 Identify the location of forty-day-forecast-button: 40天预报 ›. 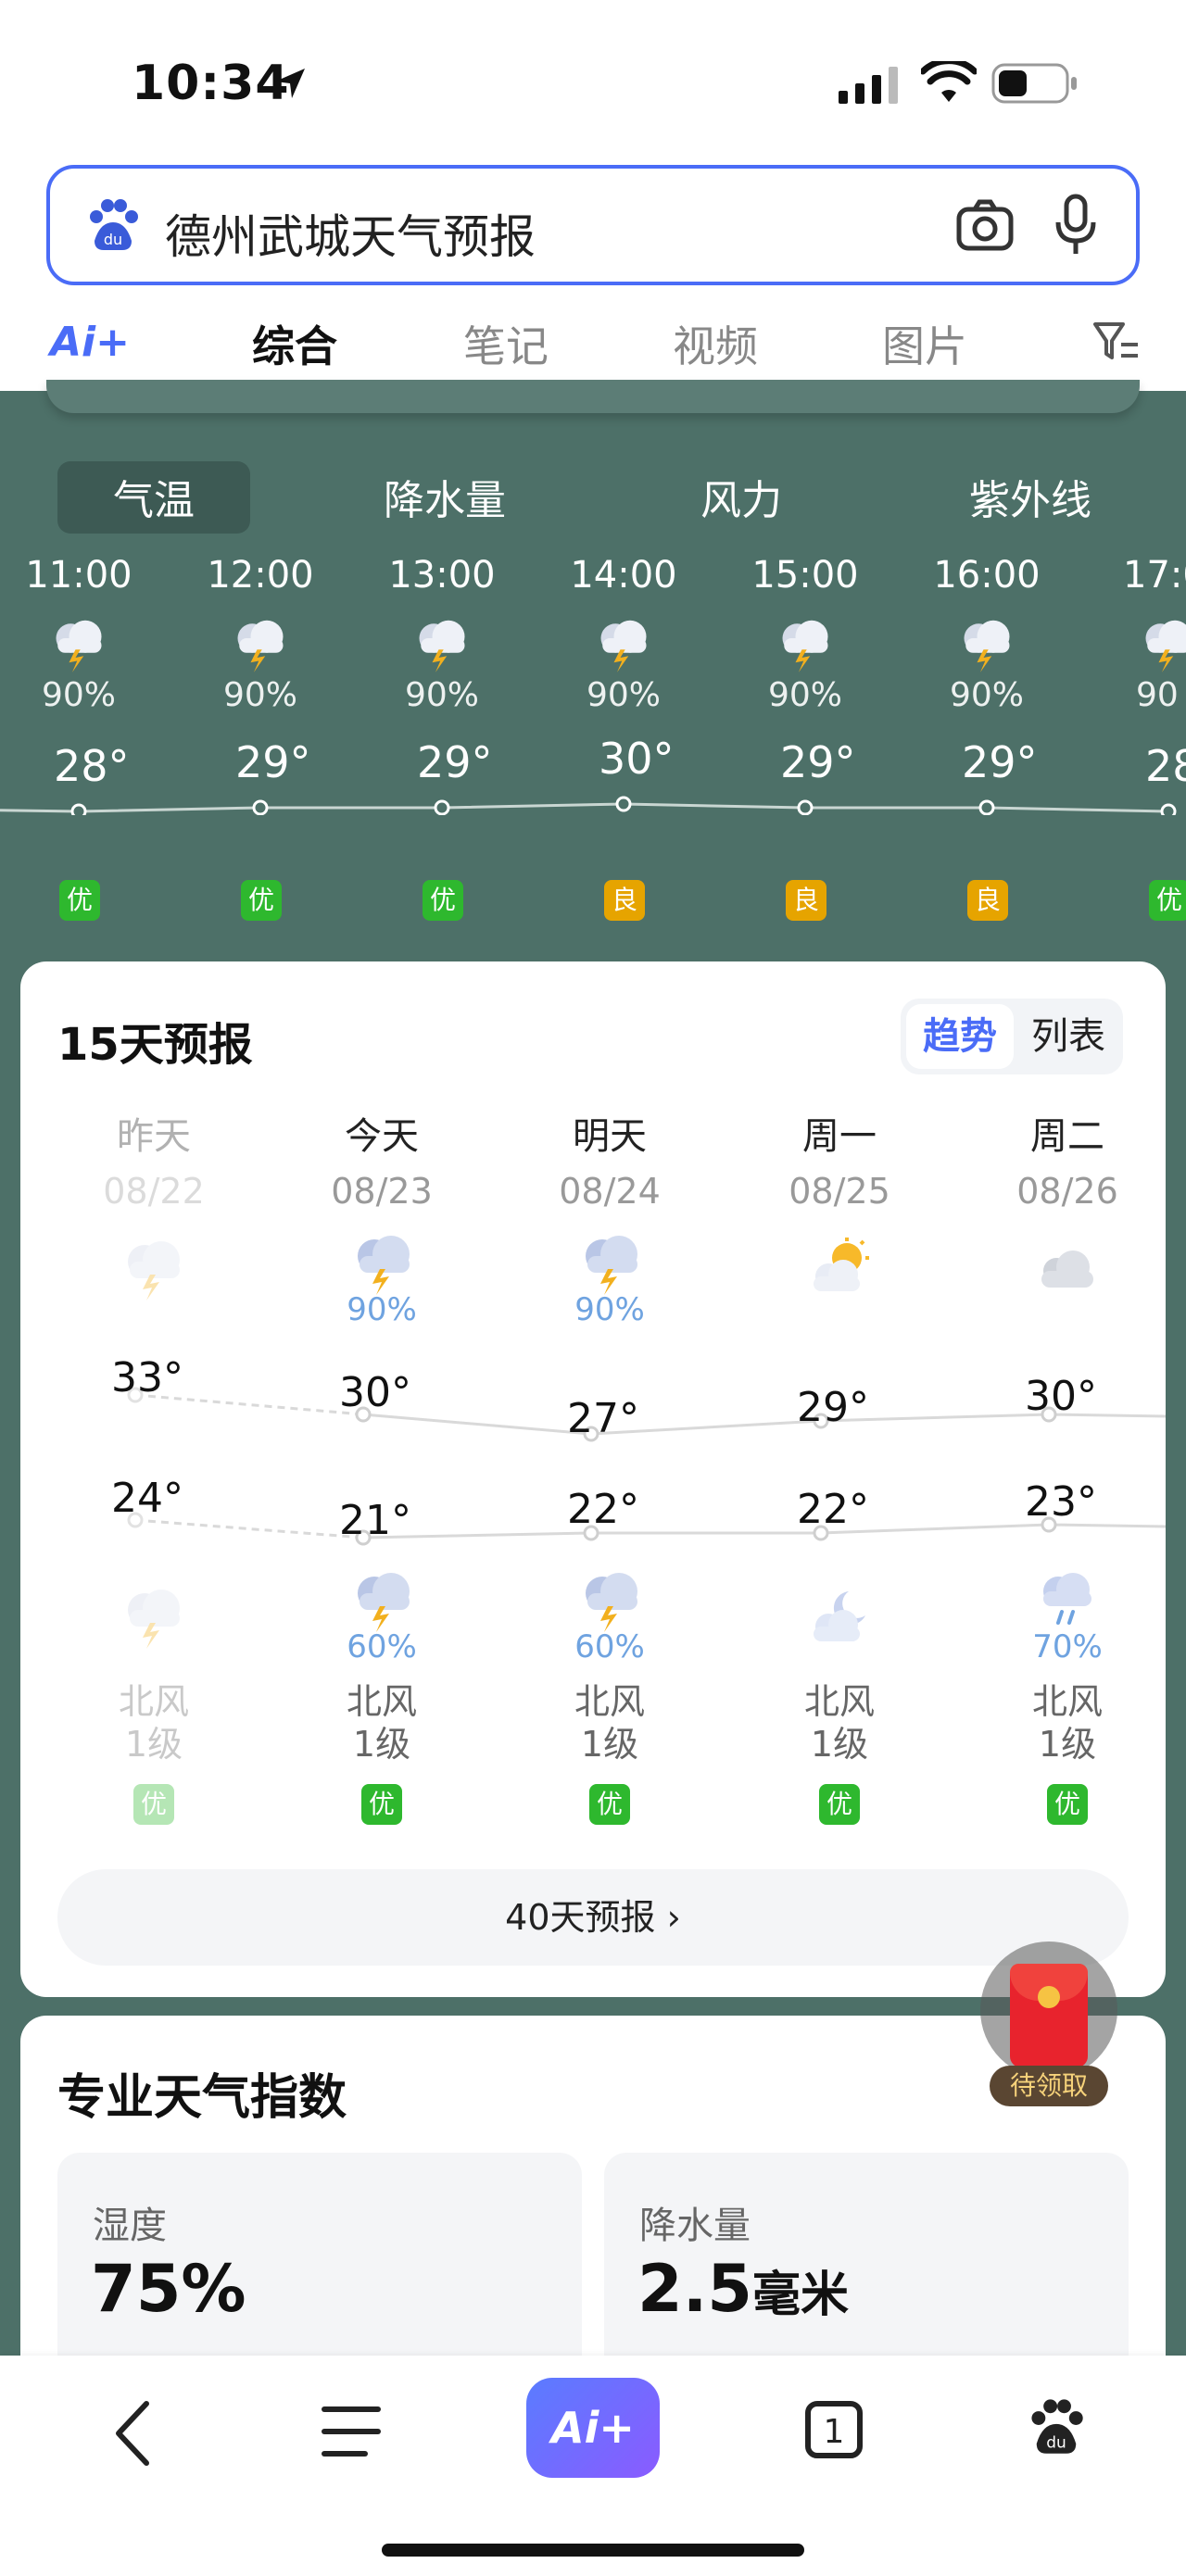
(593, 1917).